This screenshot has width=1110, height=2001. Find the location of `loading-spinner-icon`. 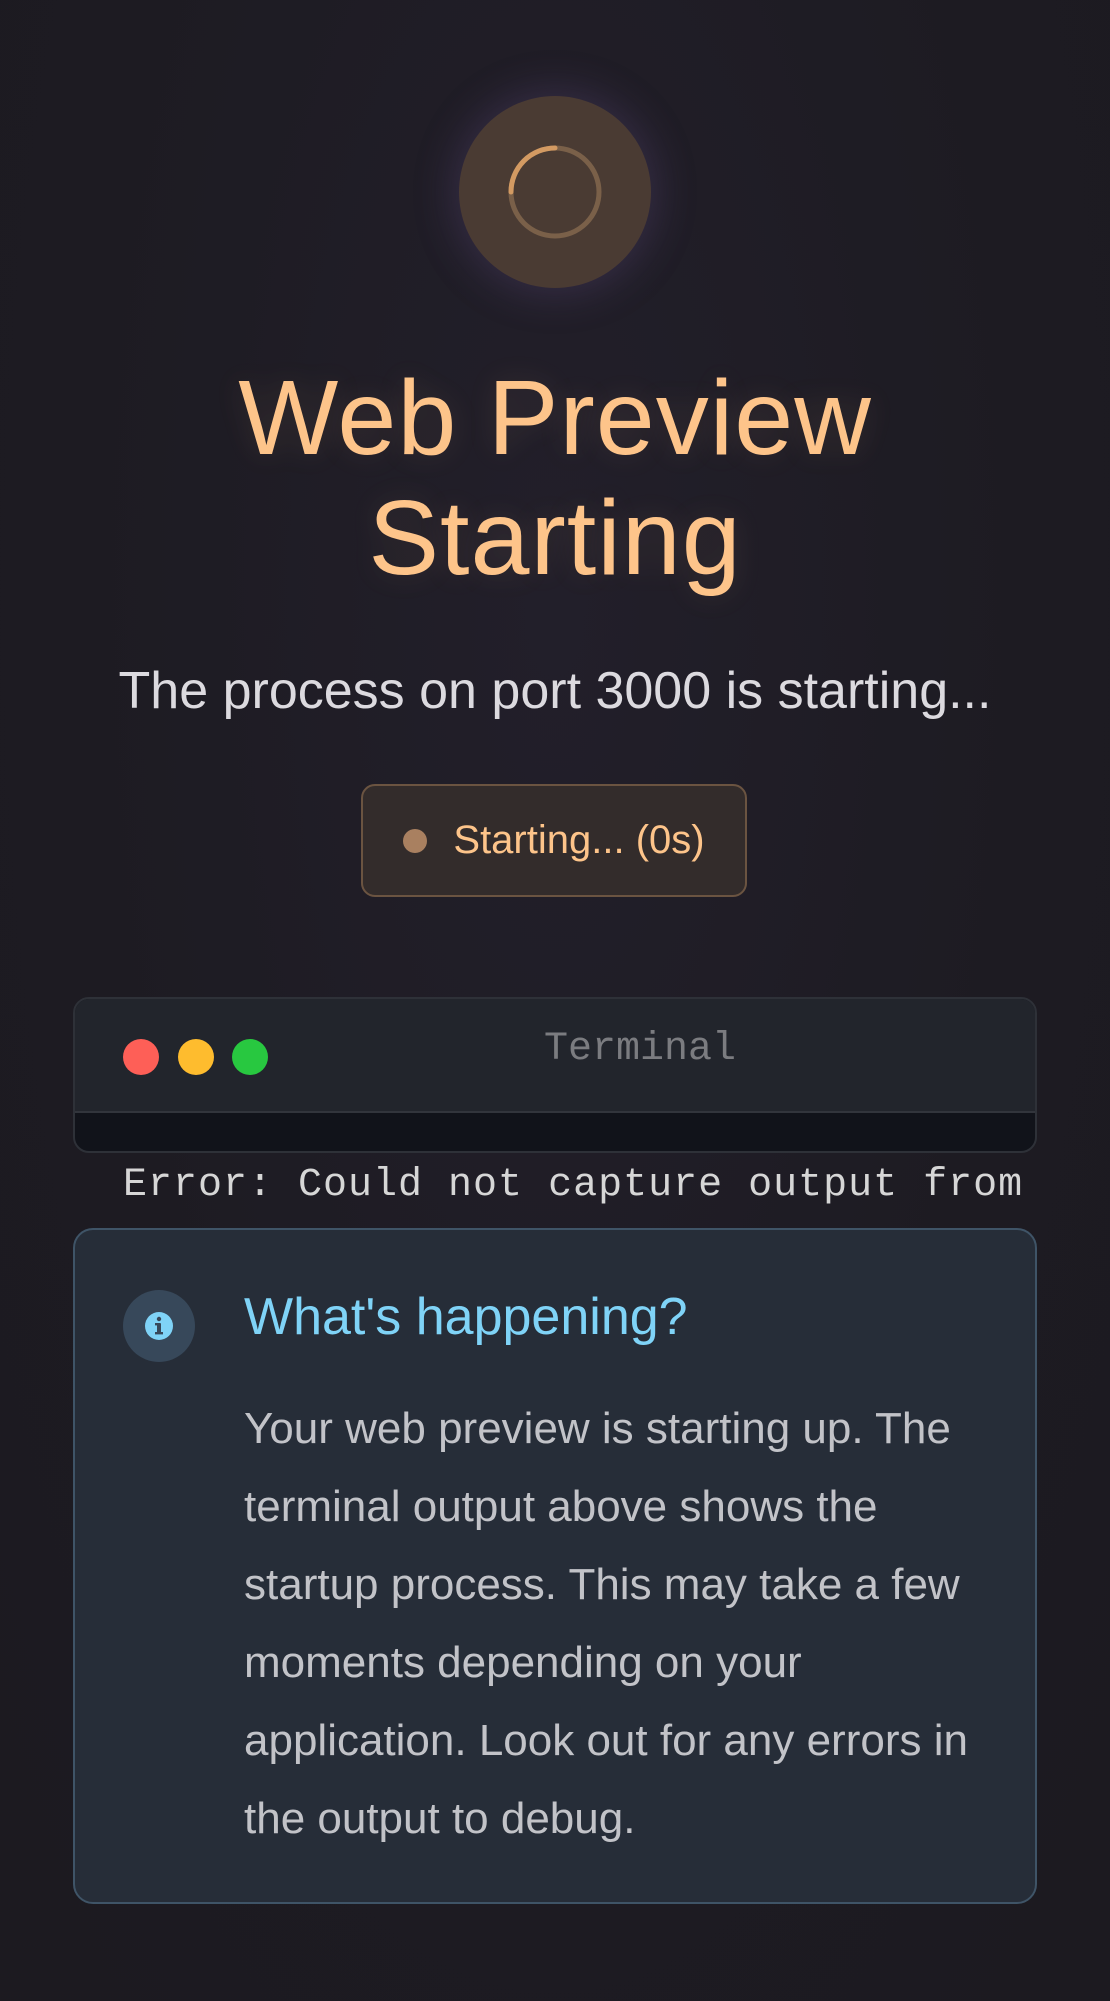

loading-spinner-icon is located at coordinates (555, 192).